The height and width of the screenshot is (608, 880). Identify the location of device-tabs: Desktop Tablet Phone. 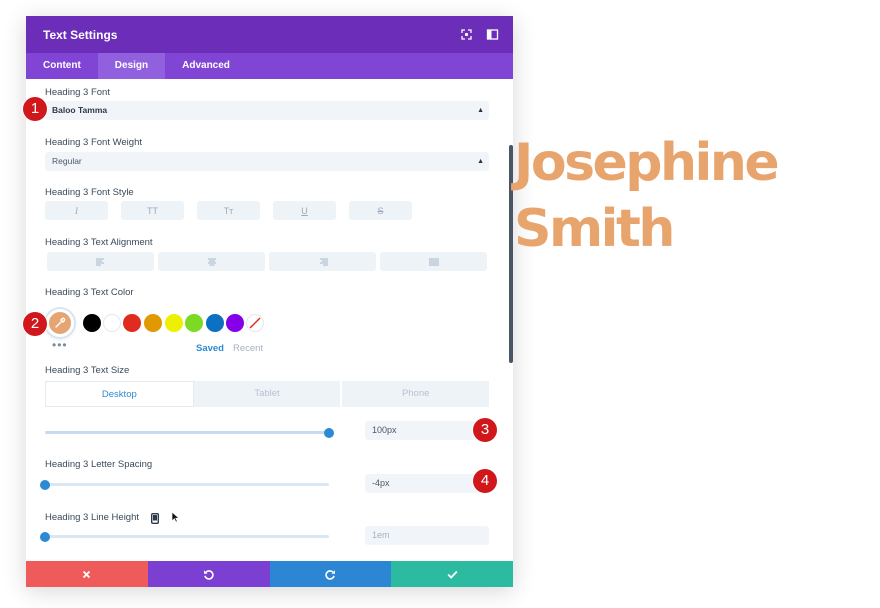
(267, 394).